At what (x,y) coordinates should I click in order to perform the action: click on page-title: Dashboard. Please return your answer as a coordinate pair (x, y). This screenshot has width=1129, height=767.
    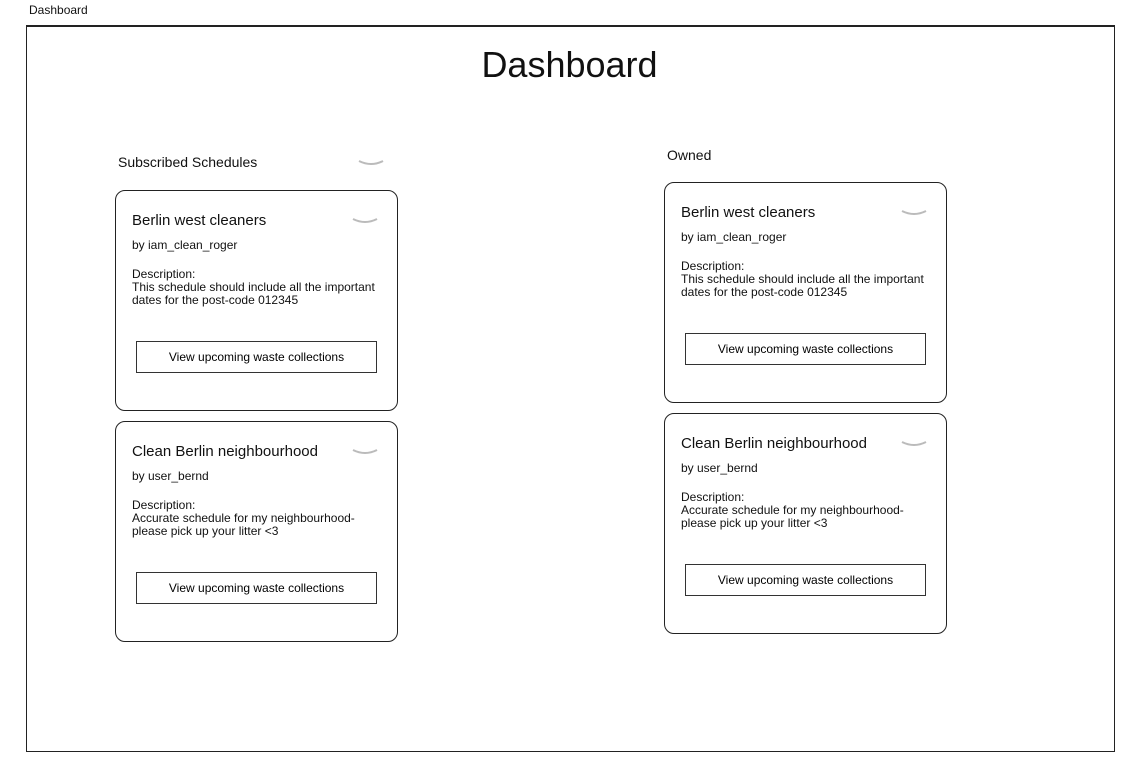
    Looking at the image, I should click on (569, 64).